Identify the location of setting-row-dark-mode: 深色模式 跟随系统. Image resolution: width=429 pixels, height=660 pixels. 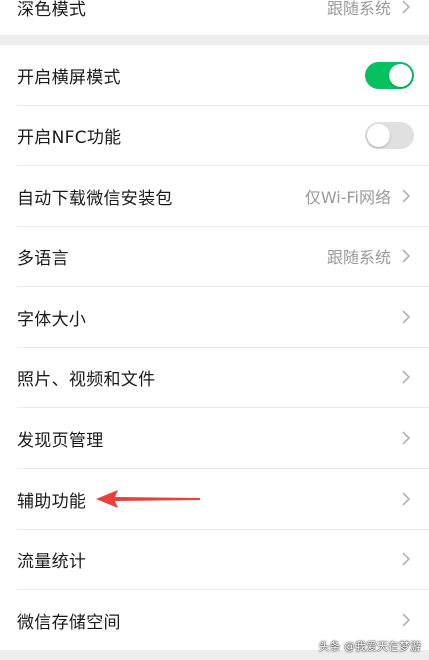
(214, 18).